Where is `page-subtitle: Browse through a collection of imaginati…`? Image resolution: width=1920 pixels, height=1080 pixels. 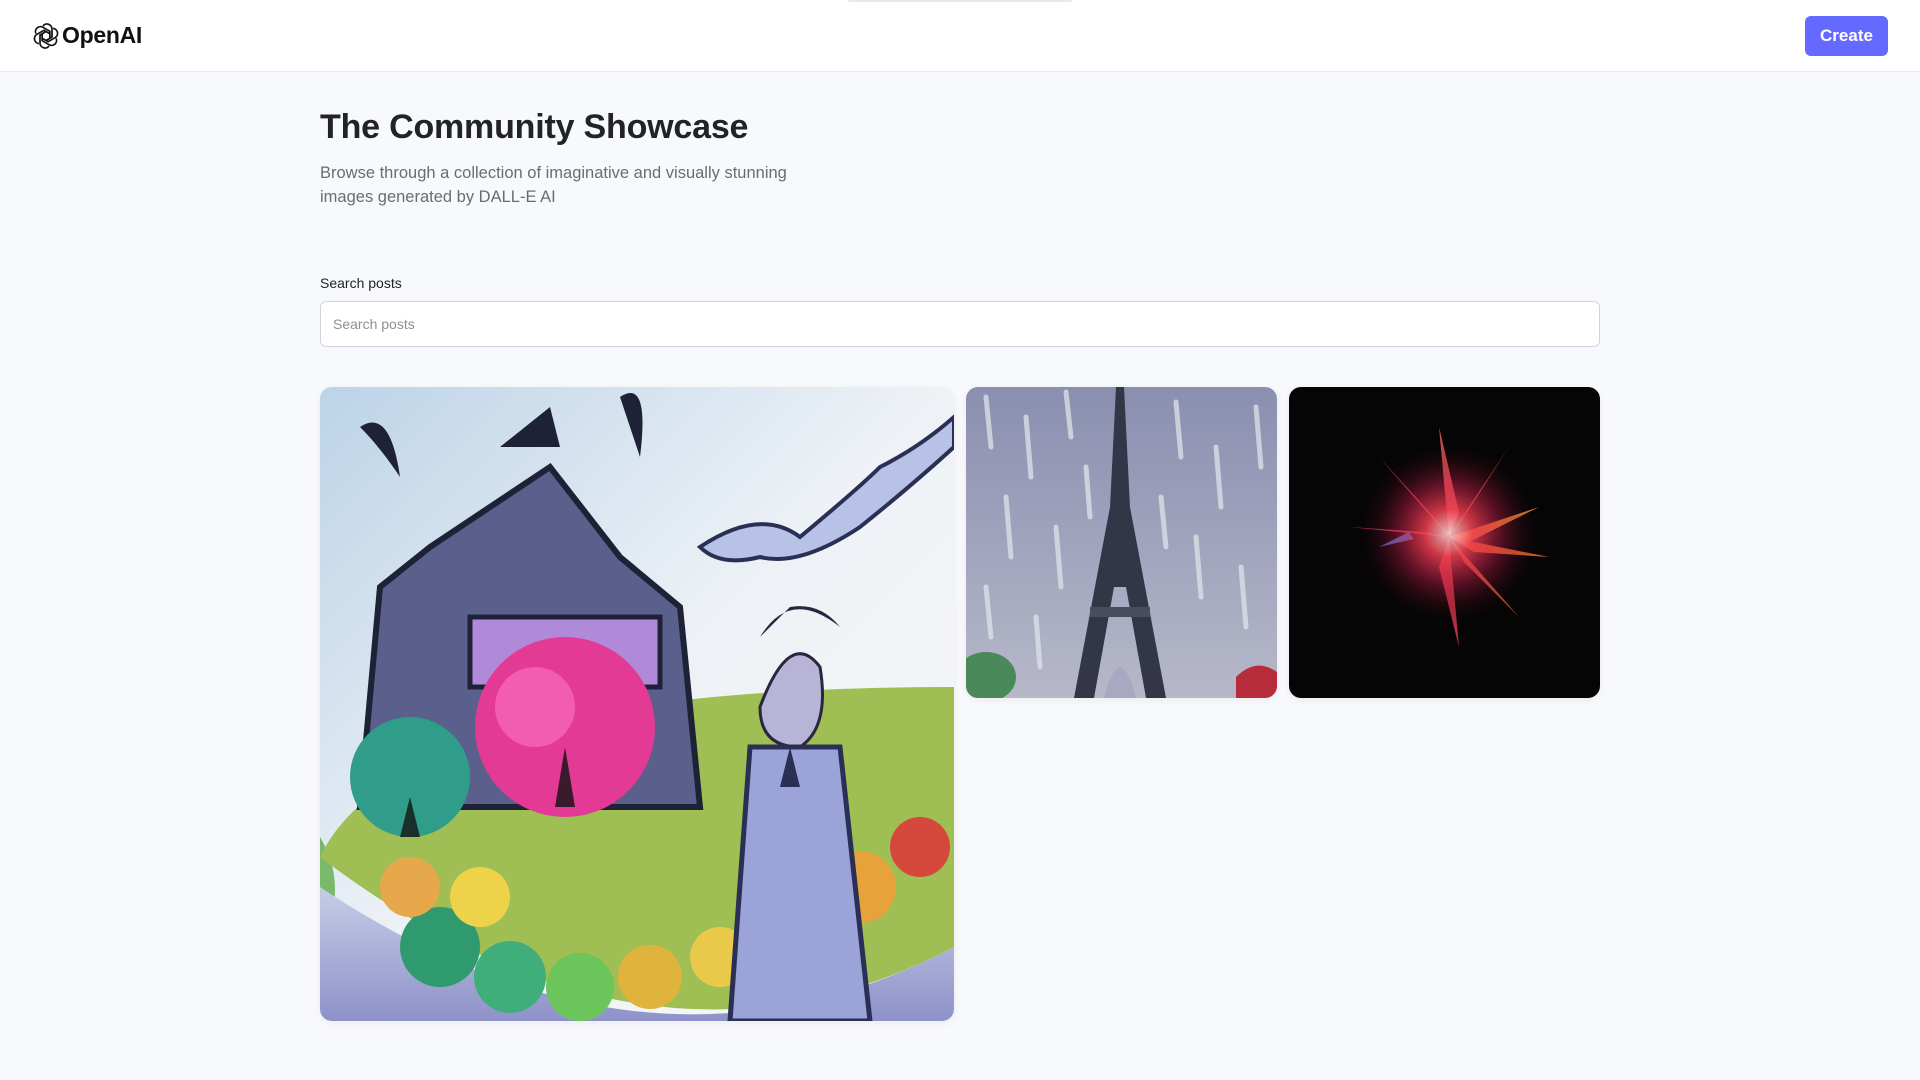 page-subtitle: Browse through a collection of imaginati… is located at coordinates (553, 185).